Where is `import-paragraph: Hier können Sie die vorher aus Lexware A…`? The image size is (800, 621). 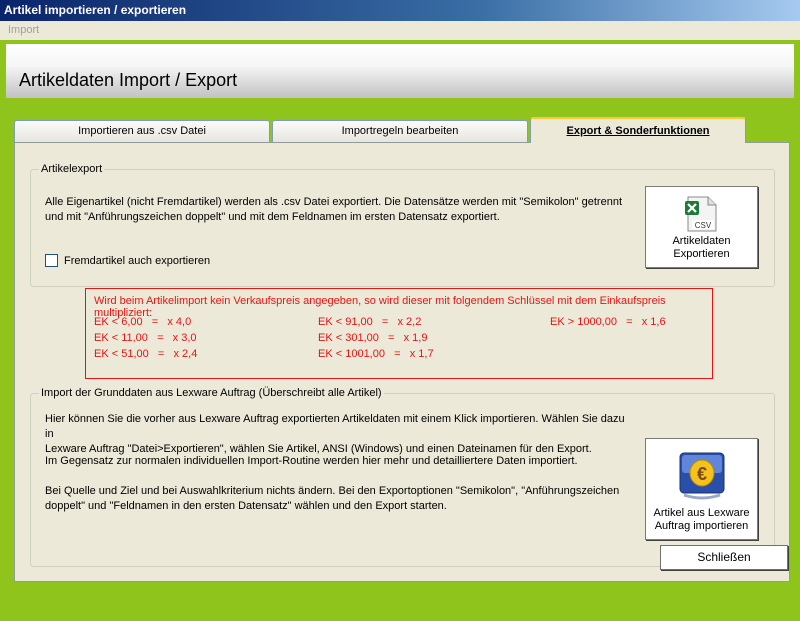 import-paragraph: Hier können Sie die vorher aus Lexware A… is located at coordinates (335, 434).